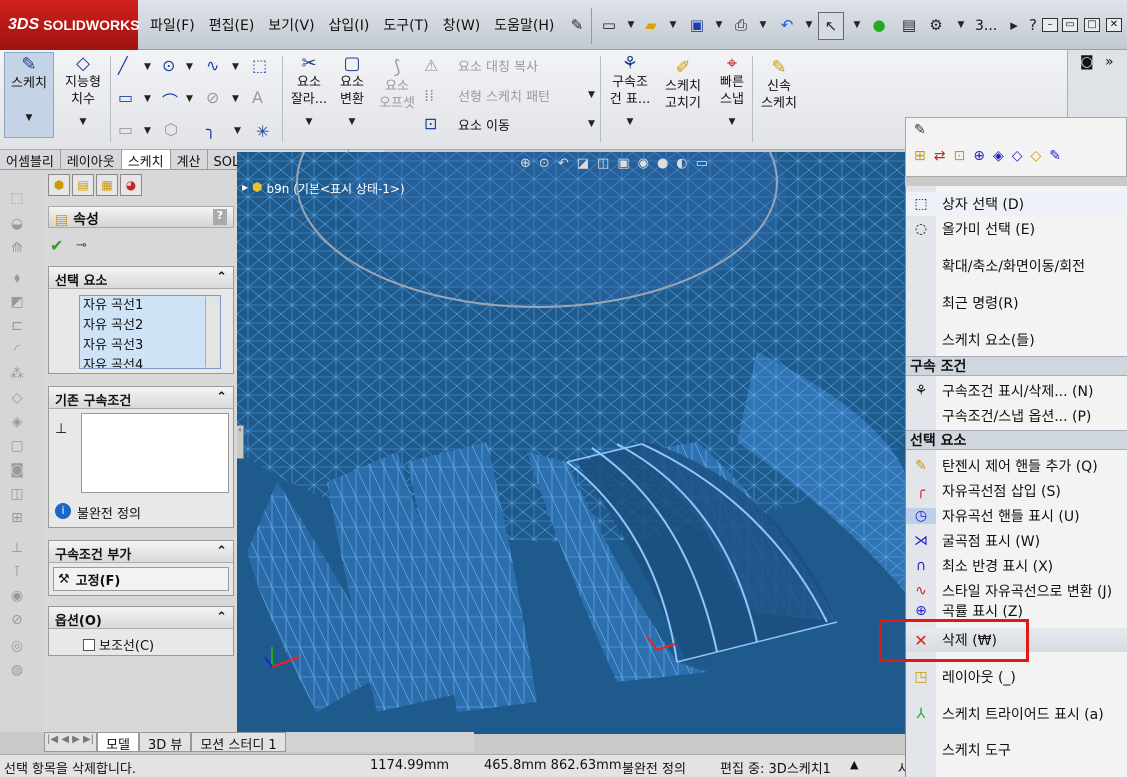 Image resolution: width=1127 pixels, height=777 pixels. I want to click on circle-icon: ⊙, so click(168, 65).